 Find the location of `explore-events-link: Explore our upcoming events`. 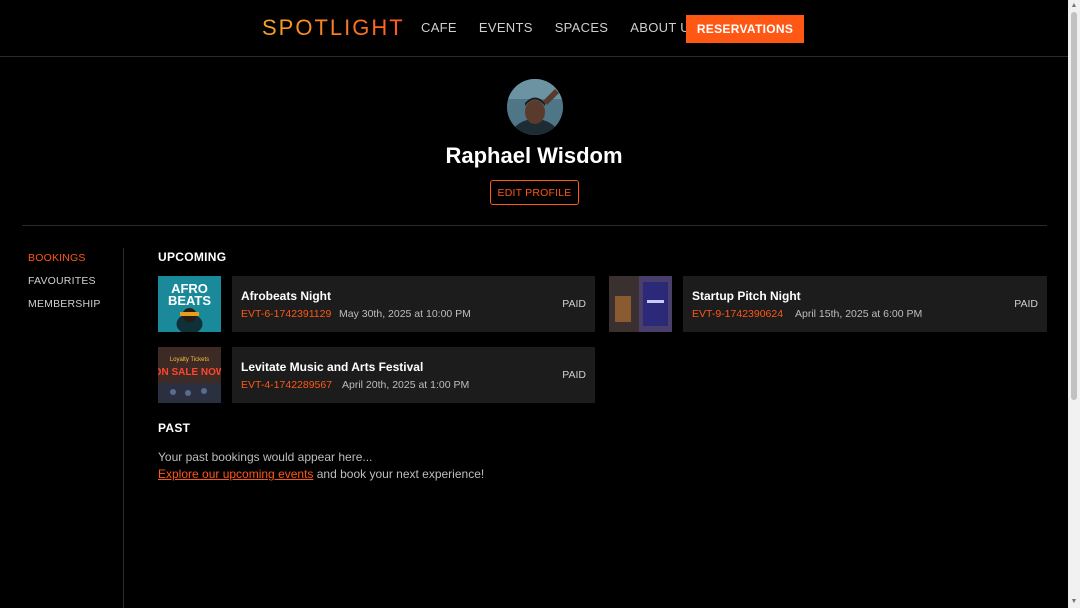

explore-events-link: Explore our upcoming events is located at coordinates (235, 474).